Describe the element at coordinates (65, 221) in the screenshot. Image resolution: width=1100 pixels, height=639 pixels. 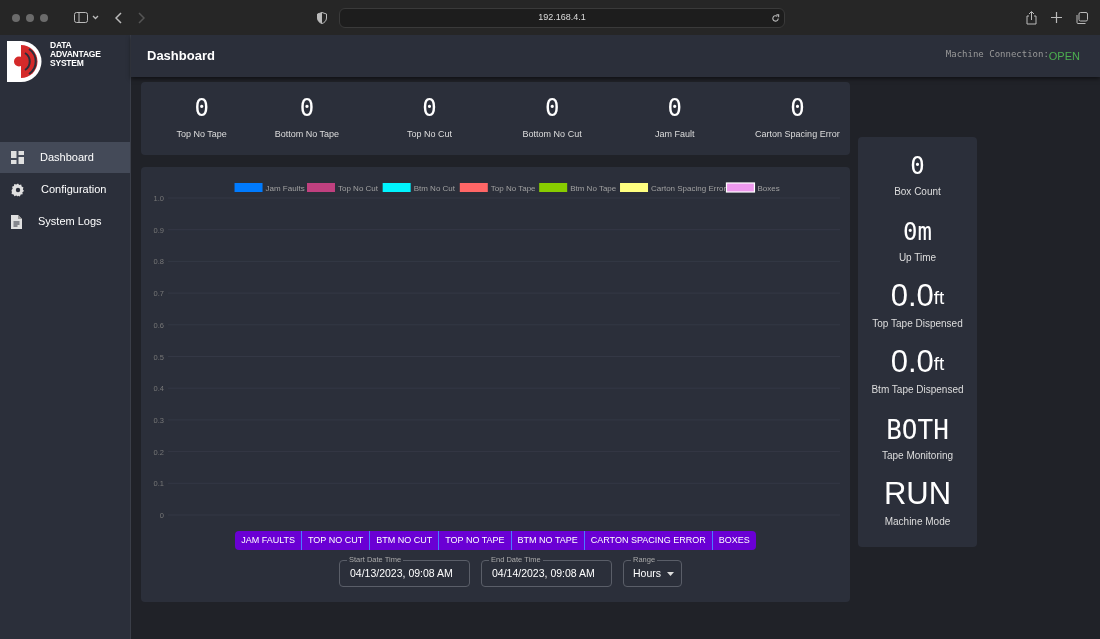
I see `sidebar-item: System Logs` at that location.